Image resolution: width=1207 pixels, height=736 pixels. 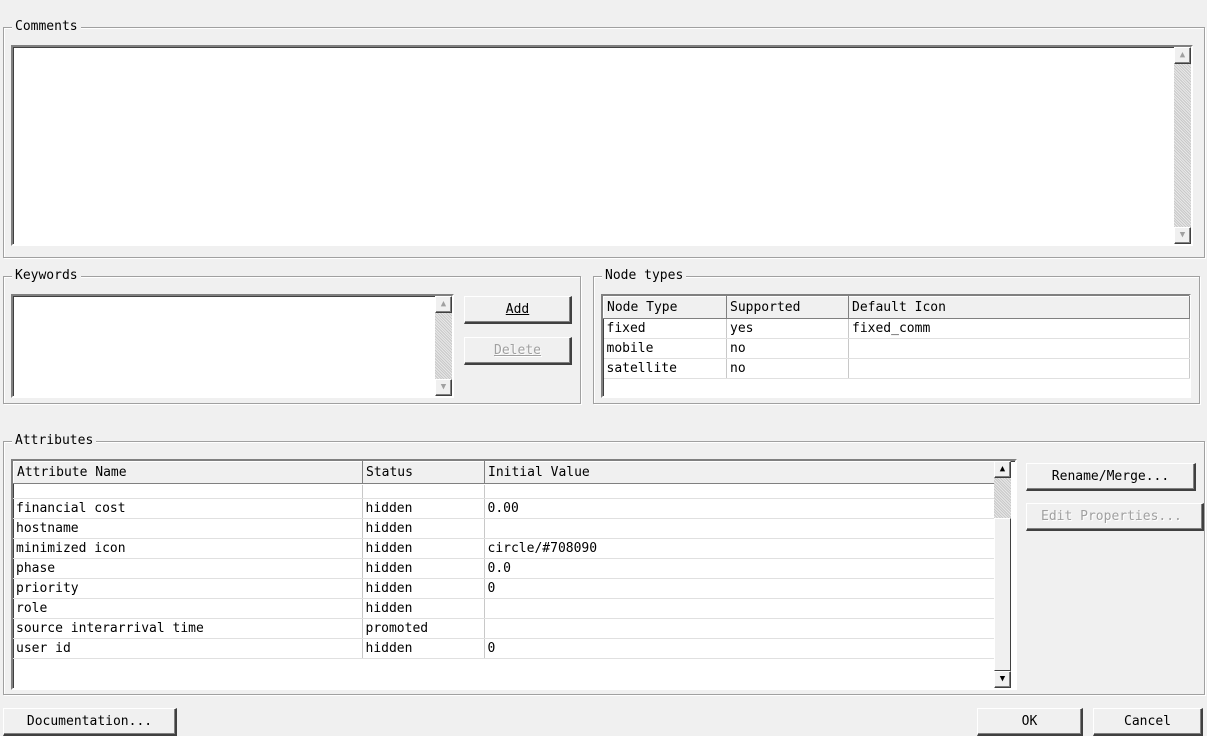 I want to click on comments-label: Comments, so click(x=46, y=27).